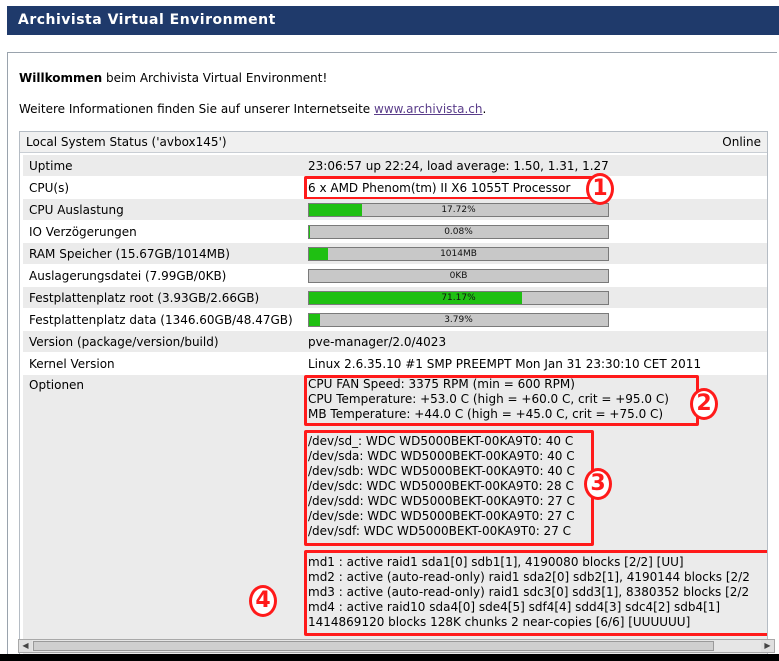 Image resolution: width=779 pixels, height=661 pixels. I want to click on usage-bar: 1014MB, so click(458, 254).